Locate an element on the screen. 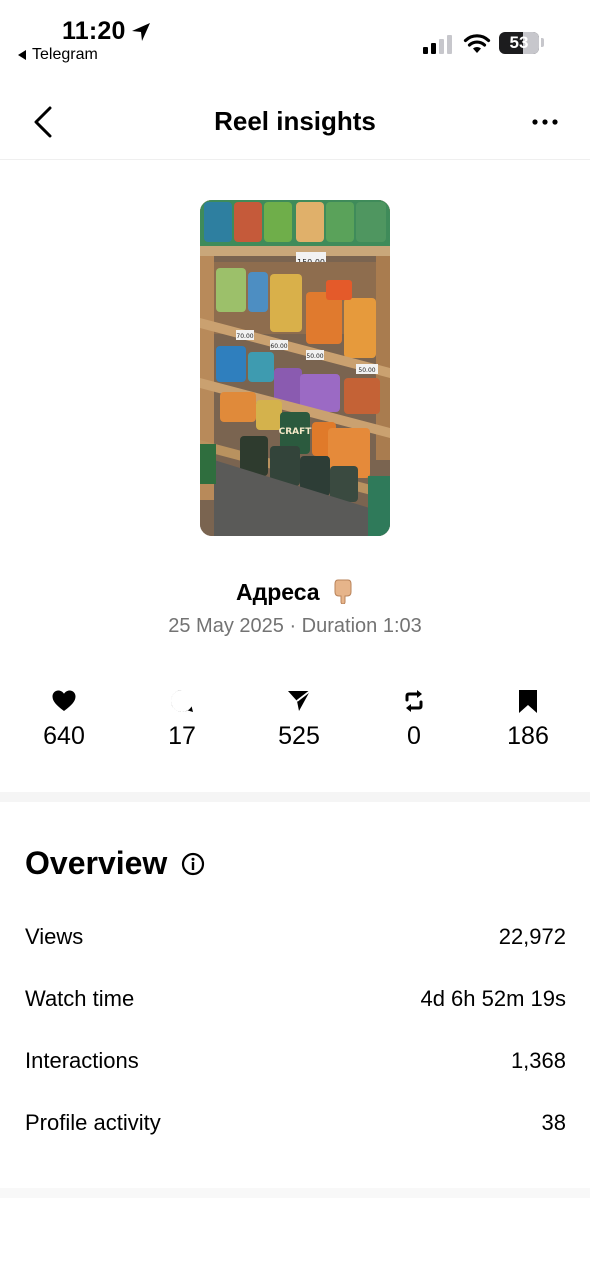  overview-row-interactions: Interactions 1,368 is located at coordinates (295, 1061).